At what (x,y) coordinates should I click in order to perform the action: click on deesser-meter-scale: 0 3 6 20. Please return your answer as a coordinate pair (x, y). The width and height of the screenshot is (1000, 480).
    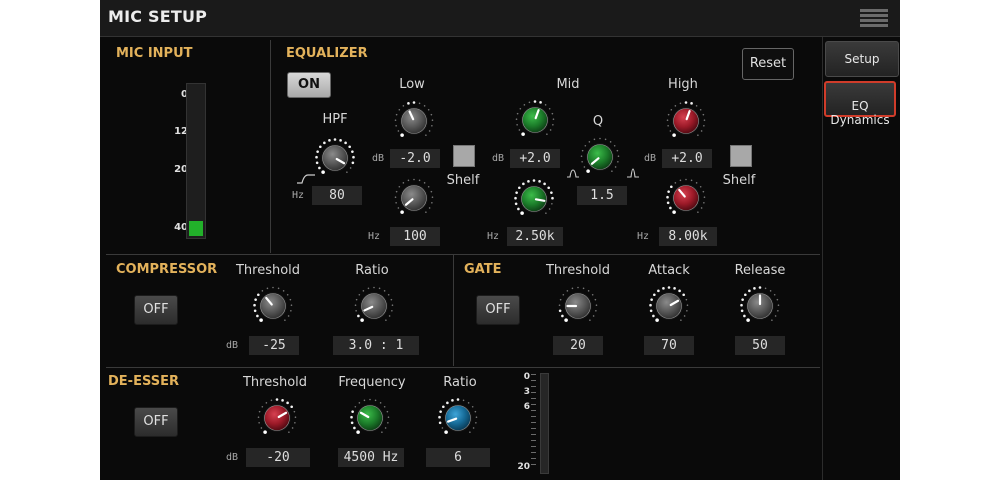
    Looking at the image, I should click on (525, 422).